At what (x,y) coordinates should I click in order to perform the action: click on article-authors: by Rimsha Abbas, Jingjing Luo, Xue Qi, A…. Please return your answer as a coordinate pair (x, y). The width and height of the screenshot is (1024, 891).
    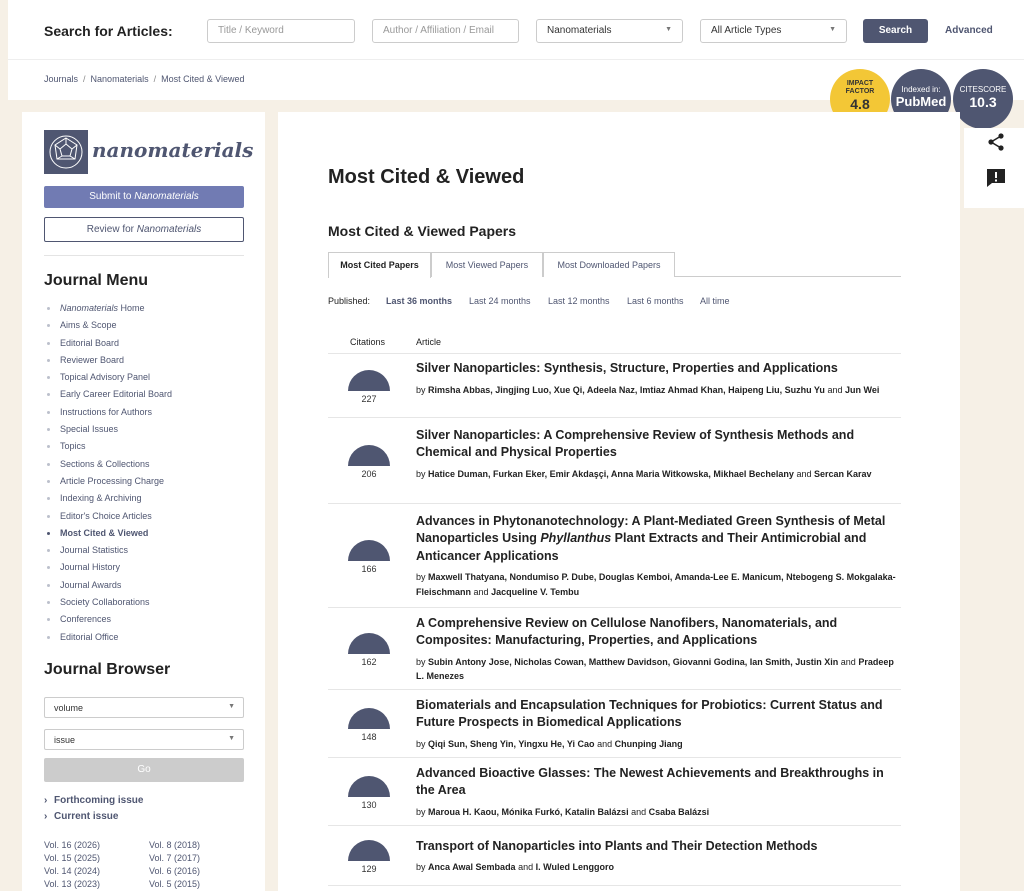
    Looking at the image, I should click on (656, 390).